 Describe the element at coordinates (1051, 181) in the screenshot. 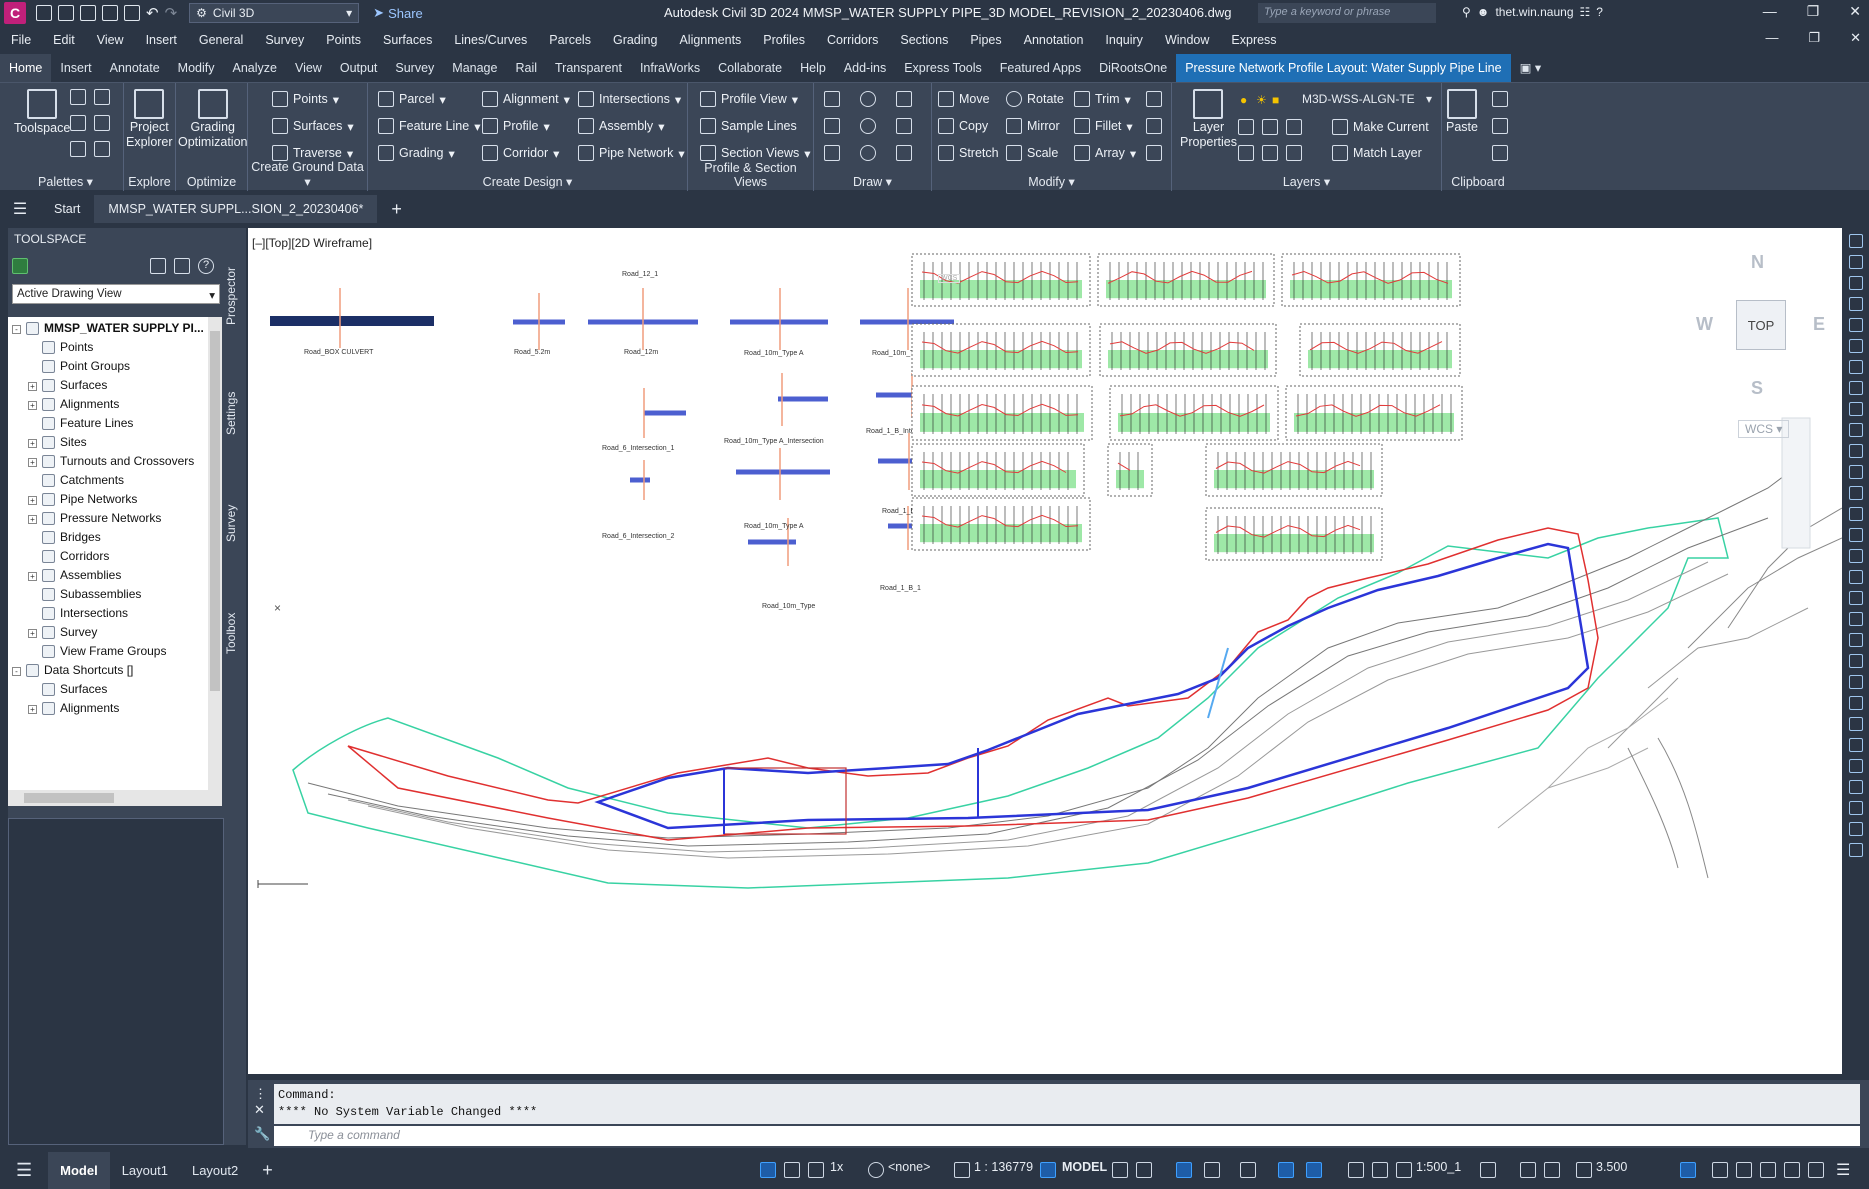

I see `panel-title: Modify ▾` at that location.